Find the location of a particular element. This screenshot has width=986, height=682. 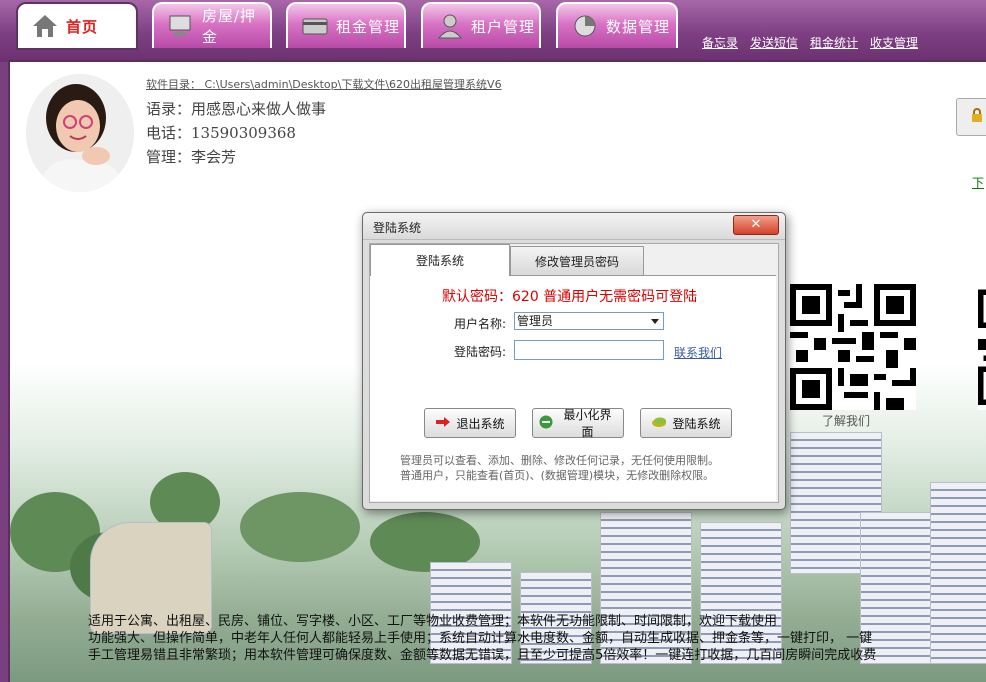

close-button: ✕ is located at coordinates (756, 225).